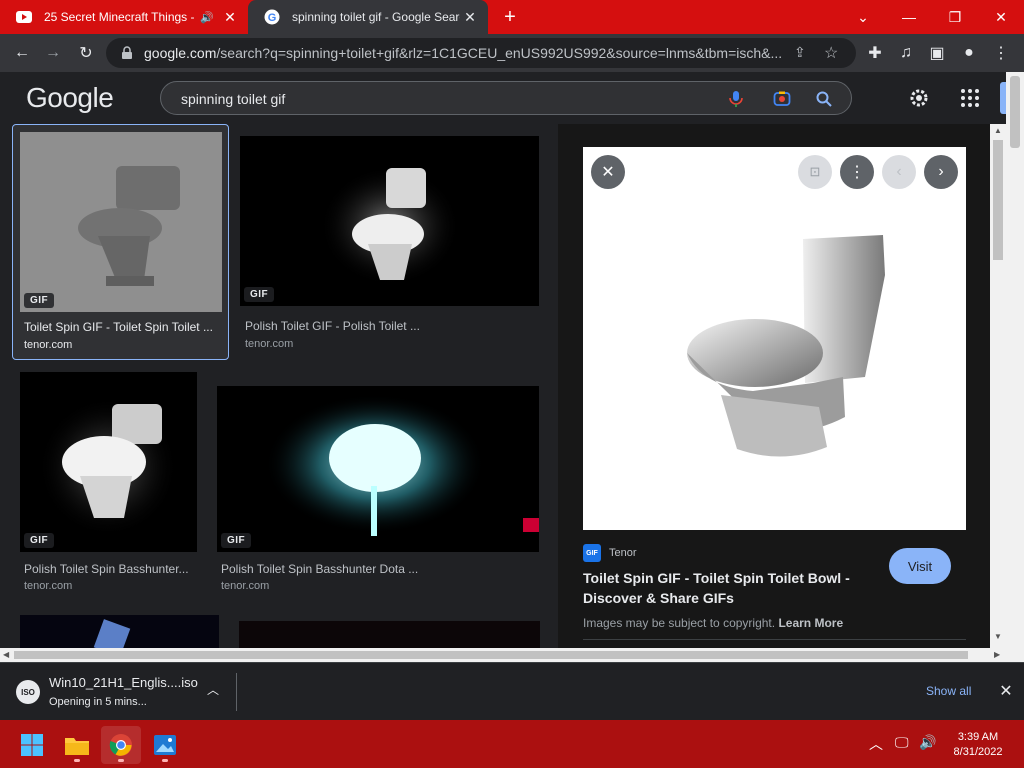 The image size is (1024, 768). I want to click on media-control-icon: ♫, so click(906, 53).